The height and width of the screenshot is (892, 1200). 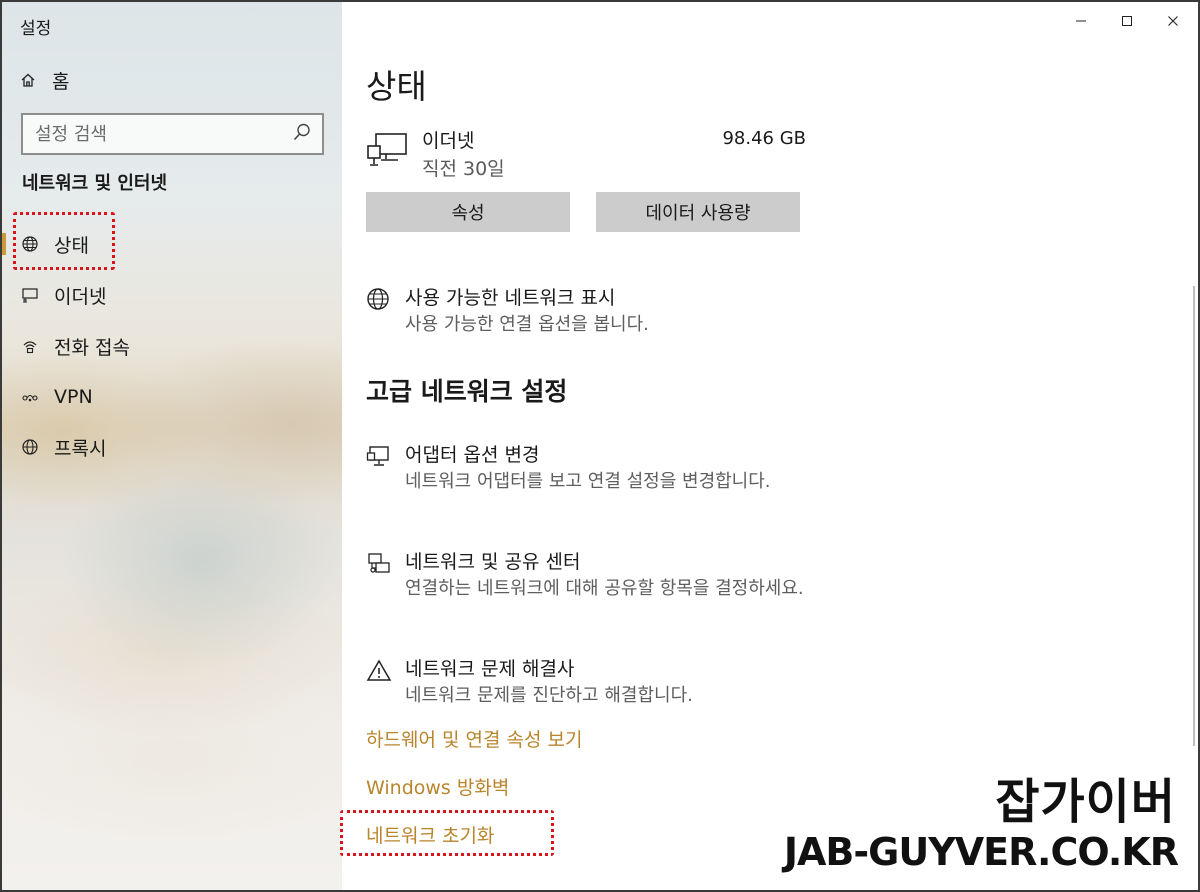 I want to click on home-link: 홈, so click(x=44, y=80).